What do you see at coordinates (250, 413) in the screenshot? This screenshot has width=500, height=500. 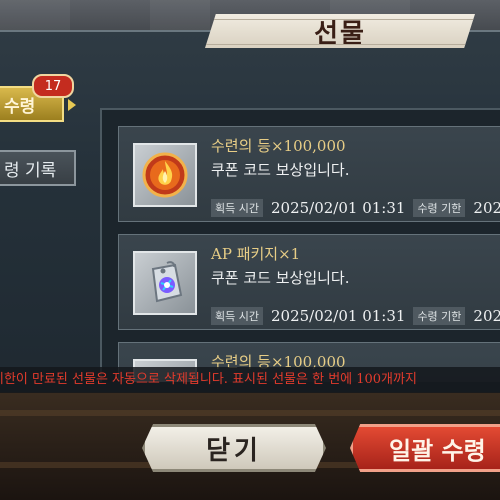 I see `background-shelf` at bounding box center [250, 413].